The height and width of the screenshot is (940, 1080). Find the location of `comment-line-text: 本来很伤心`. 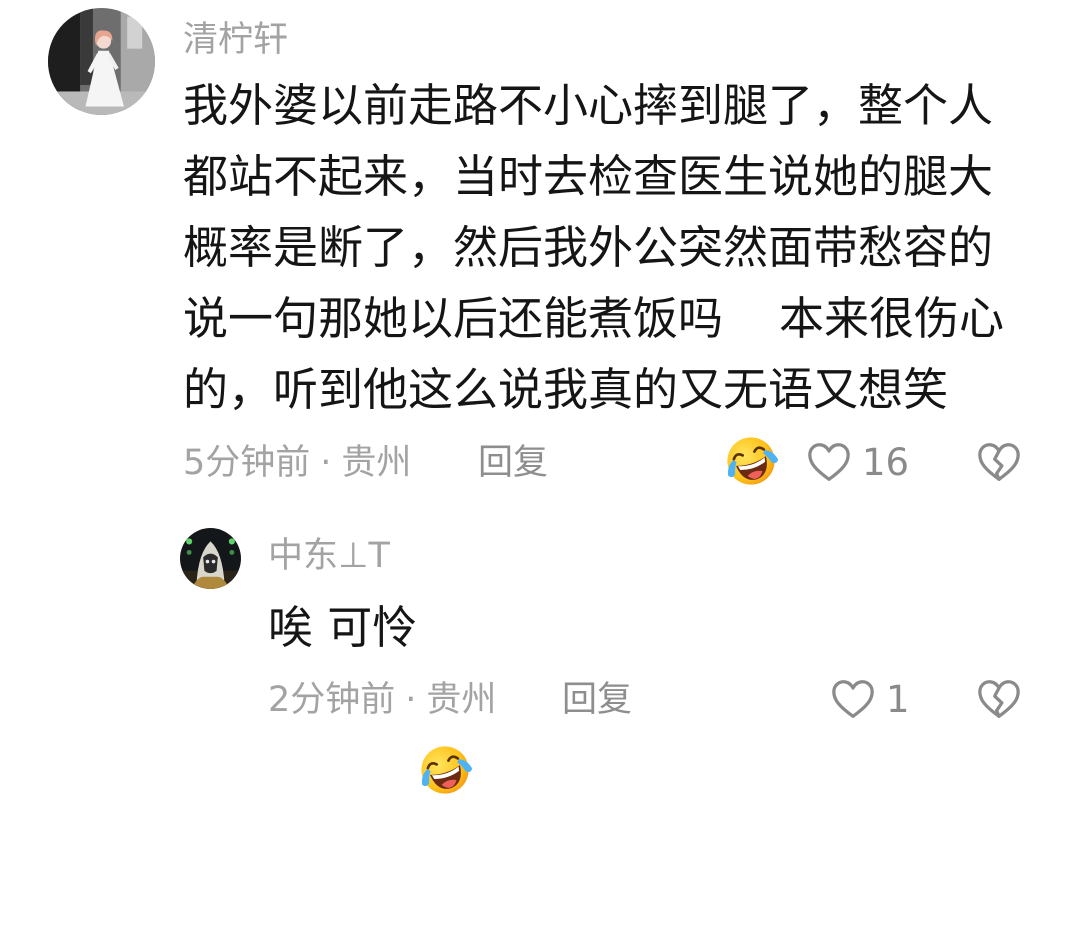

comment-line-text: 本来很伤心 is located at coordinates (892, 318).